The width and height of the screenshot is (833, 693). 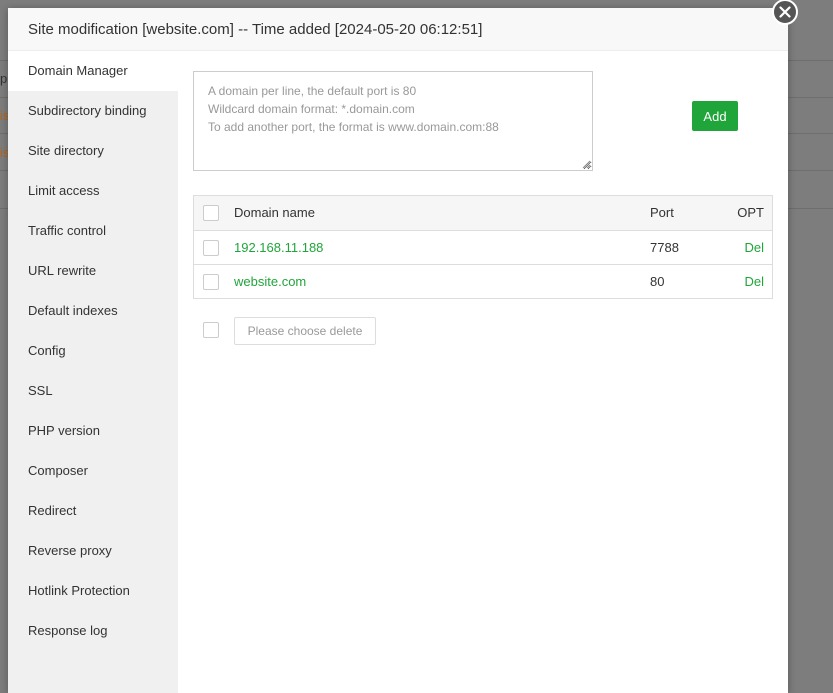 What do you see at coordinates (93, 431) in the screenshot?
I see `sidebar-item-php-version: PHP version` at bounding box center [93, 431].